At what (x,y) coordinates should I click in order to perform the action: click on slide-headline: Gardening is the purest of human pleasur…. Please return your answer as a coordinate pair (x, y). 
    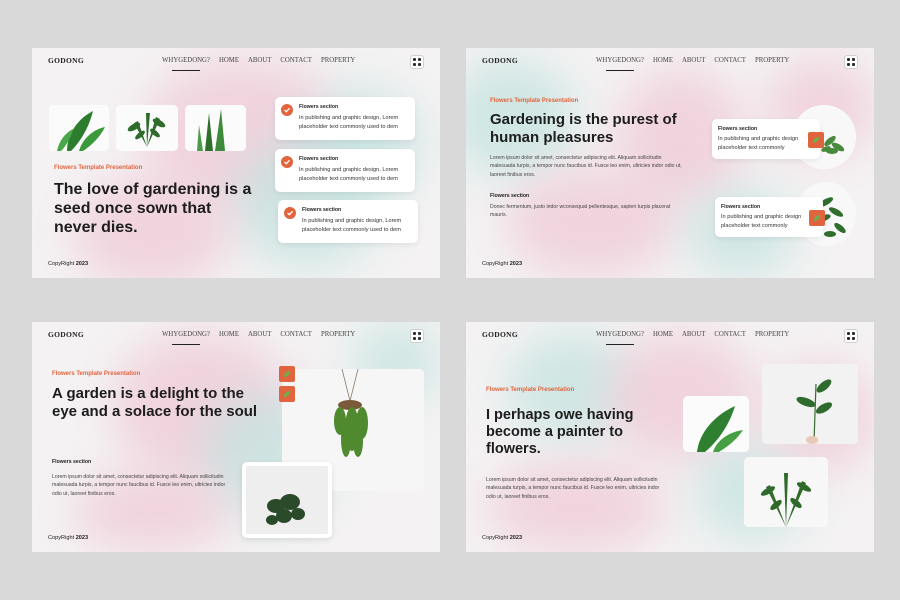
    Looking at the image, I should click on (583, 128).